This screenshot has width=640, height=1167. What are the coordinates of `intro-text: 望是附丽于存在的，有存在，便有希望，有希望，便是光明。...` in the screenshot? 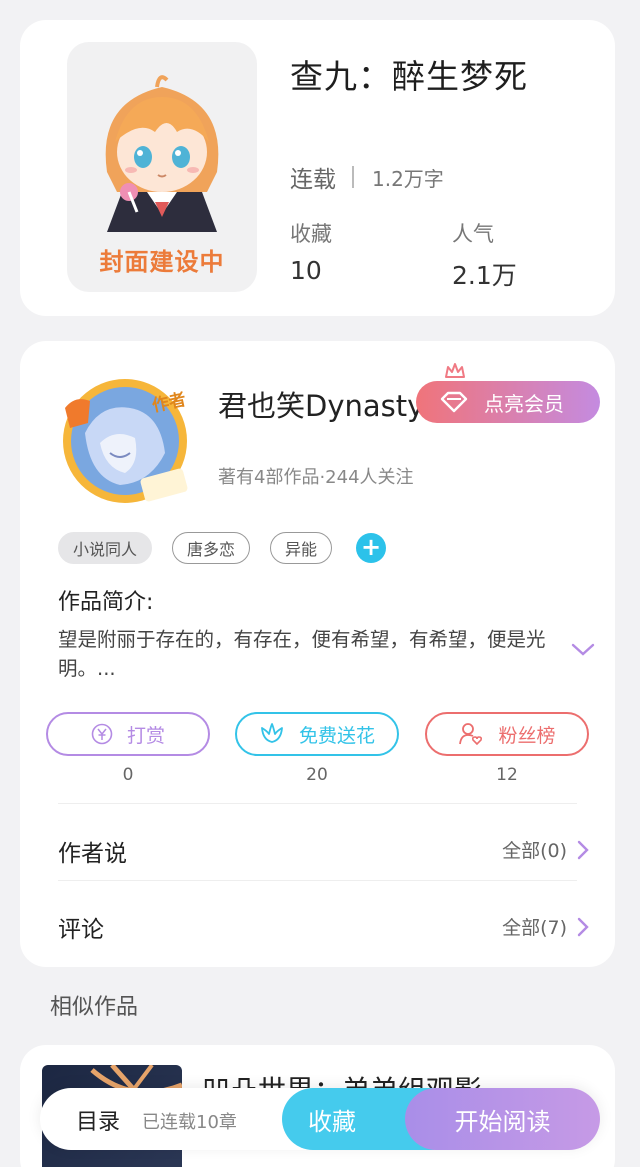 It's located at (302, 654).